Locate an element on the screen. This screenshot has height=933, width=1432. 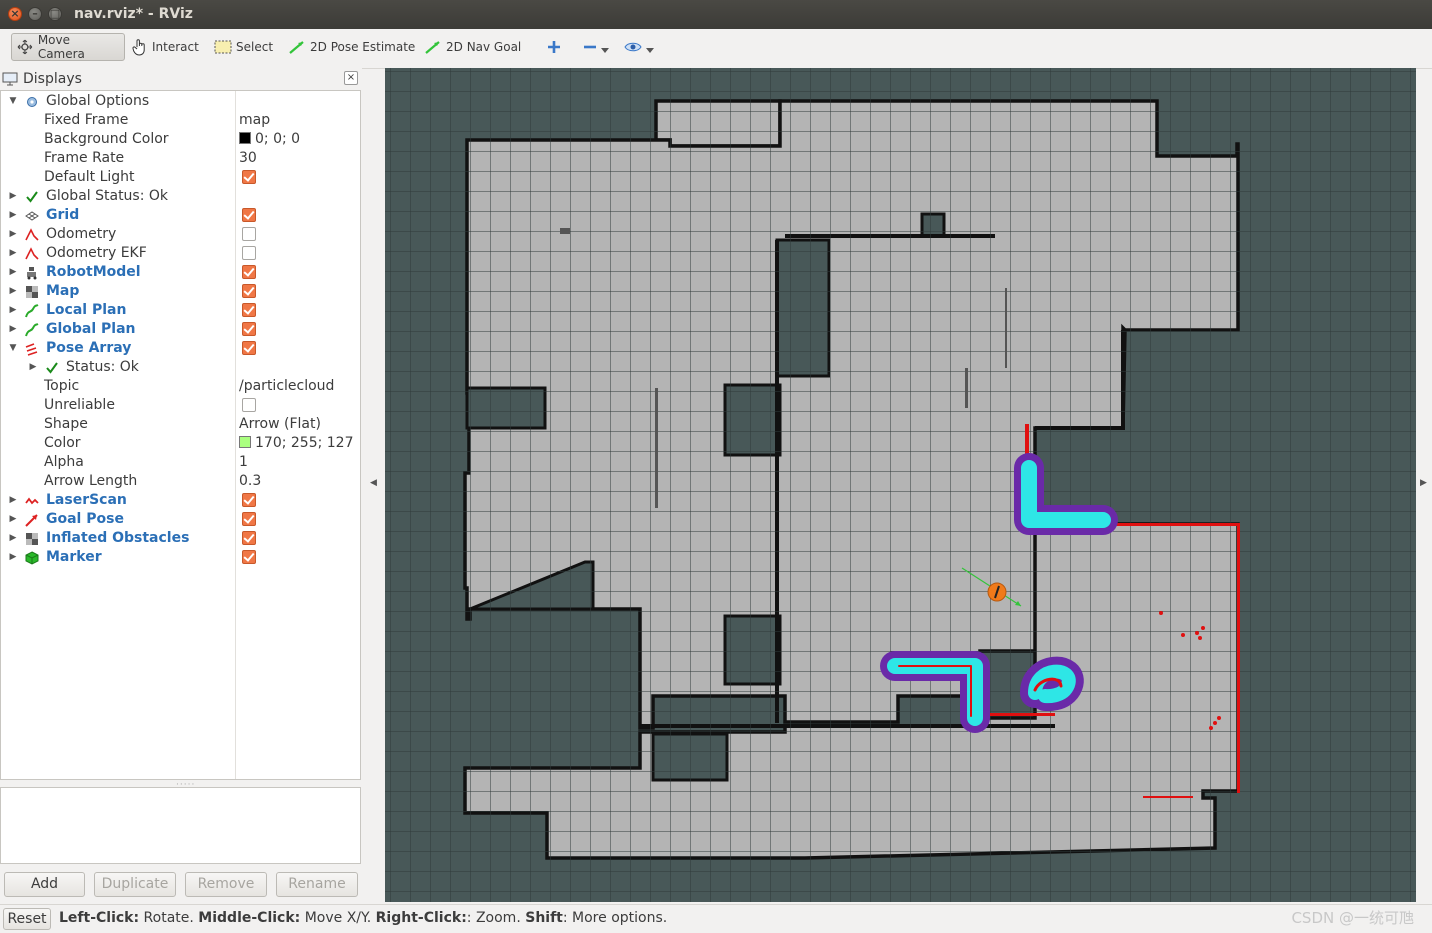
odometry-ekf-checkbox is located at coordinates (249, 253).